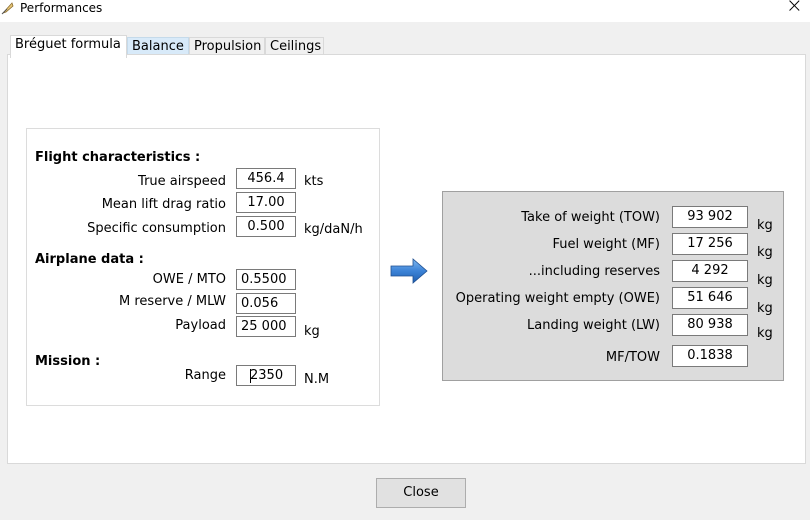 This screenshot has height=523, width=810. Describe the element at coordinates (606, 244) in the screenshot. I see `mf-label: Fuel weight (MF)` at that location.